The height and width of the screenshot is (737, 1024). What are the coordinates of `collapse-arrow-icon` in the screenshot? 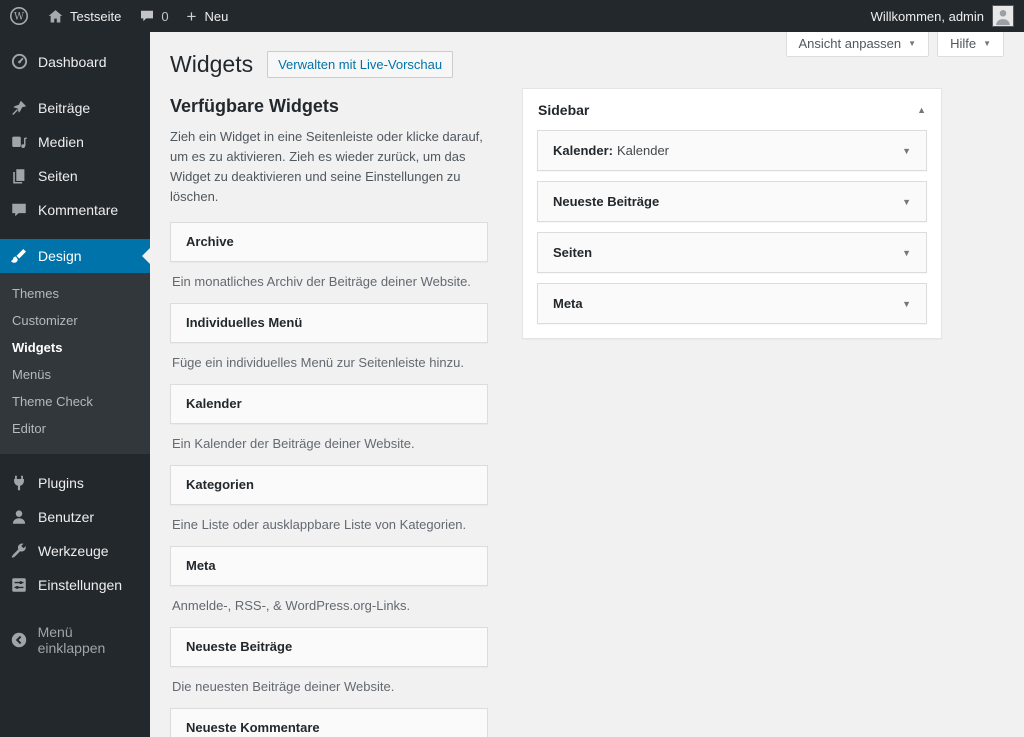 It's located at (19, 640).